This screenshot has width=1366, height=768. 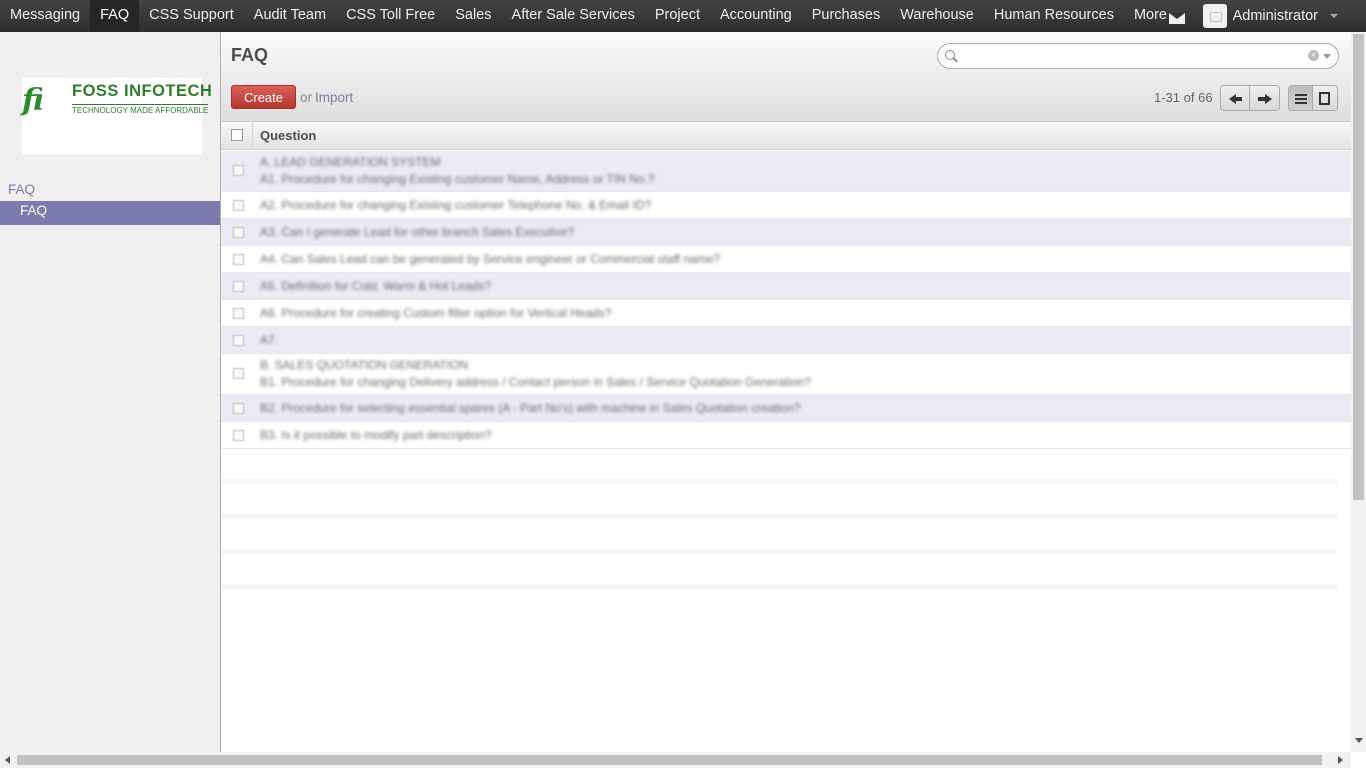 I want to click on view-switcher, so click(x=1313, y=98).